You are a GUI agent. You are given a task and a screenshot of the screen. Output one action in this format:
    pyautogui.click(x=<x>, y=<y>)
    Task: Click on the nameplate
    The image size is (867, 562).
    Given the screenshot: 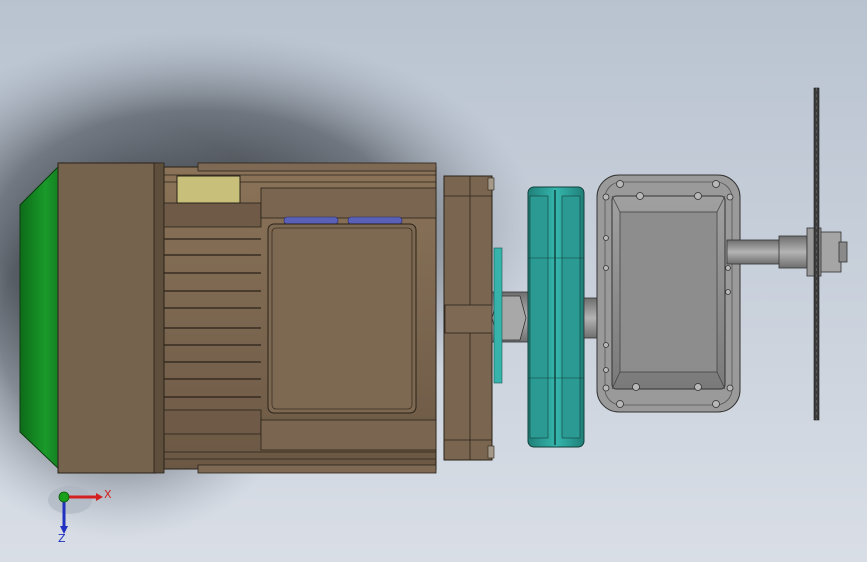 What is the action you would take?
    pyautogui.click(x=208, y=189)
    